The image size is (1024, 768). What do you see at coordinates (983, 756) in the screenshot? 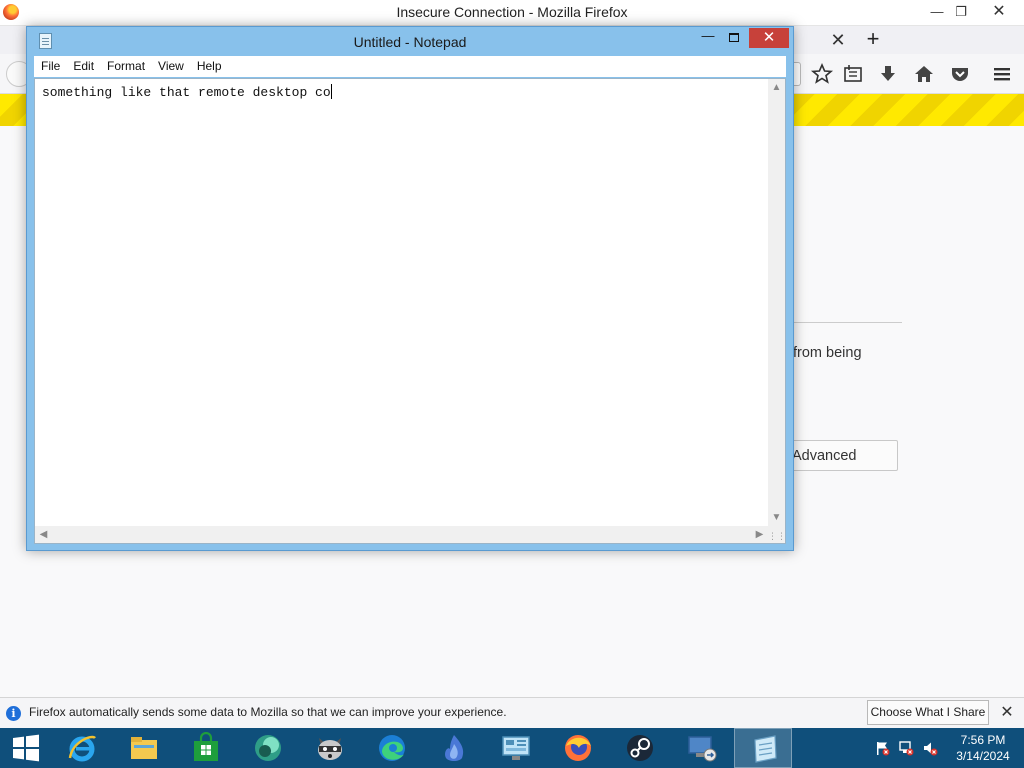
I see `clock-date: 3/14/2024` at bounding box center [983, 756].